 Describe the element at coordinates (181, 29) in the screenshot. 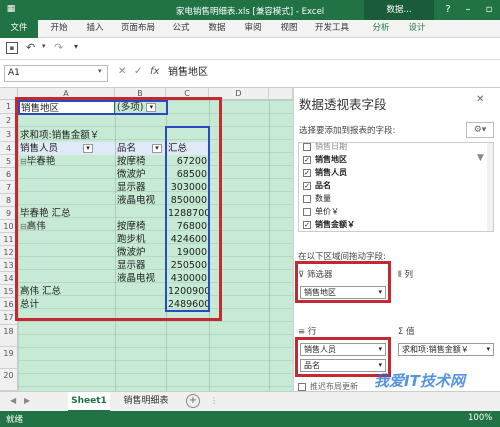

I see `tab-formulas: 公式` at that location.